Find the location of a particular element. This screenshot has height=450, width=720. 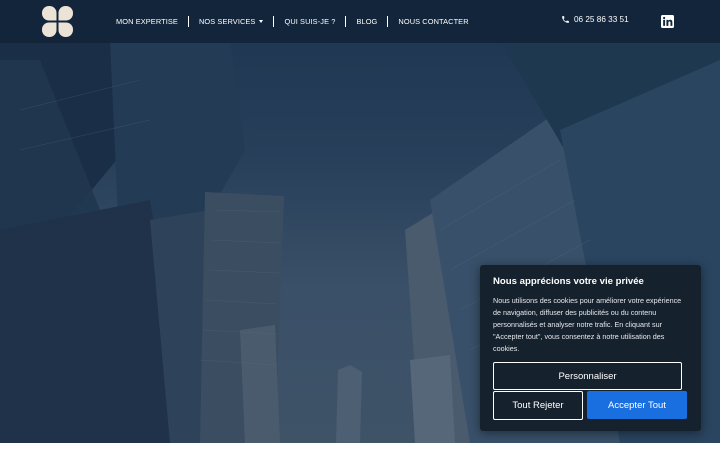

linkedin-icon is located at coordinates (667, 21).